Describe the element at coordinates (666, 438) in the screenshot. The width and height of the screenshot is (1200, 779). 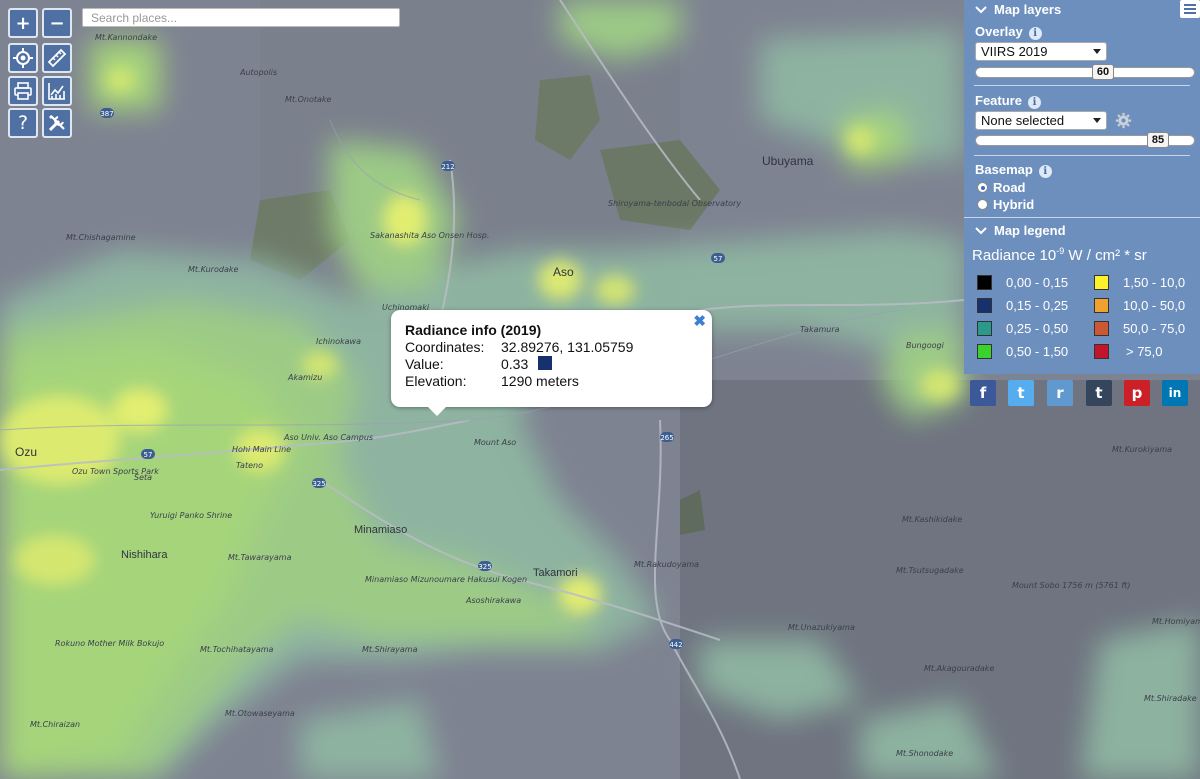
I see `svg-text: 265` at that location.